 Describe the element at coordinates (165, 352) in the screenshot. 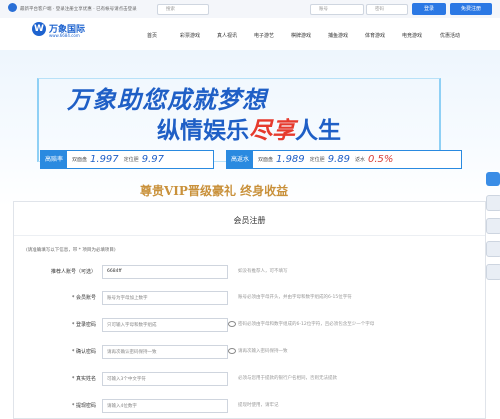

I see `confirm-password-field: 请再次确认密码保持一致` at that location.